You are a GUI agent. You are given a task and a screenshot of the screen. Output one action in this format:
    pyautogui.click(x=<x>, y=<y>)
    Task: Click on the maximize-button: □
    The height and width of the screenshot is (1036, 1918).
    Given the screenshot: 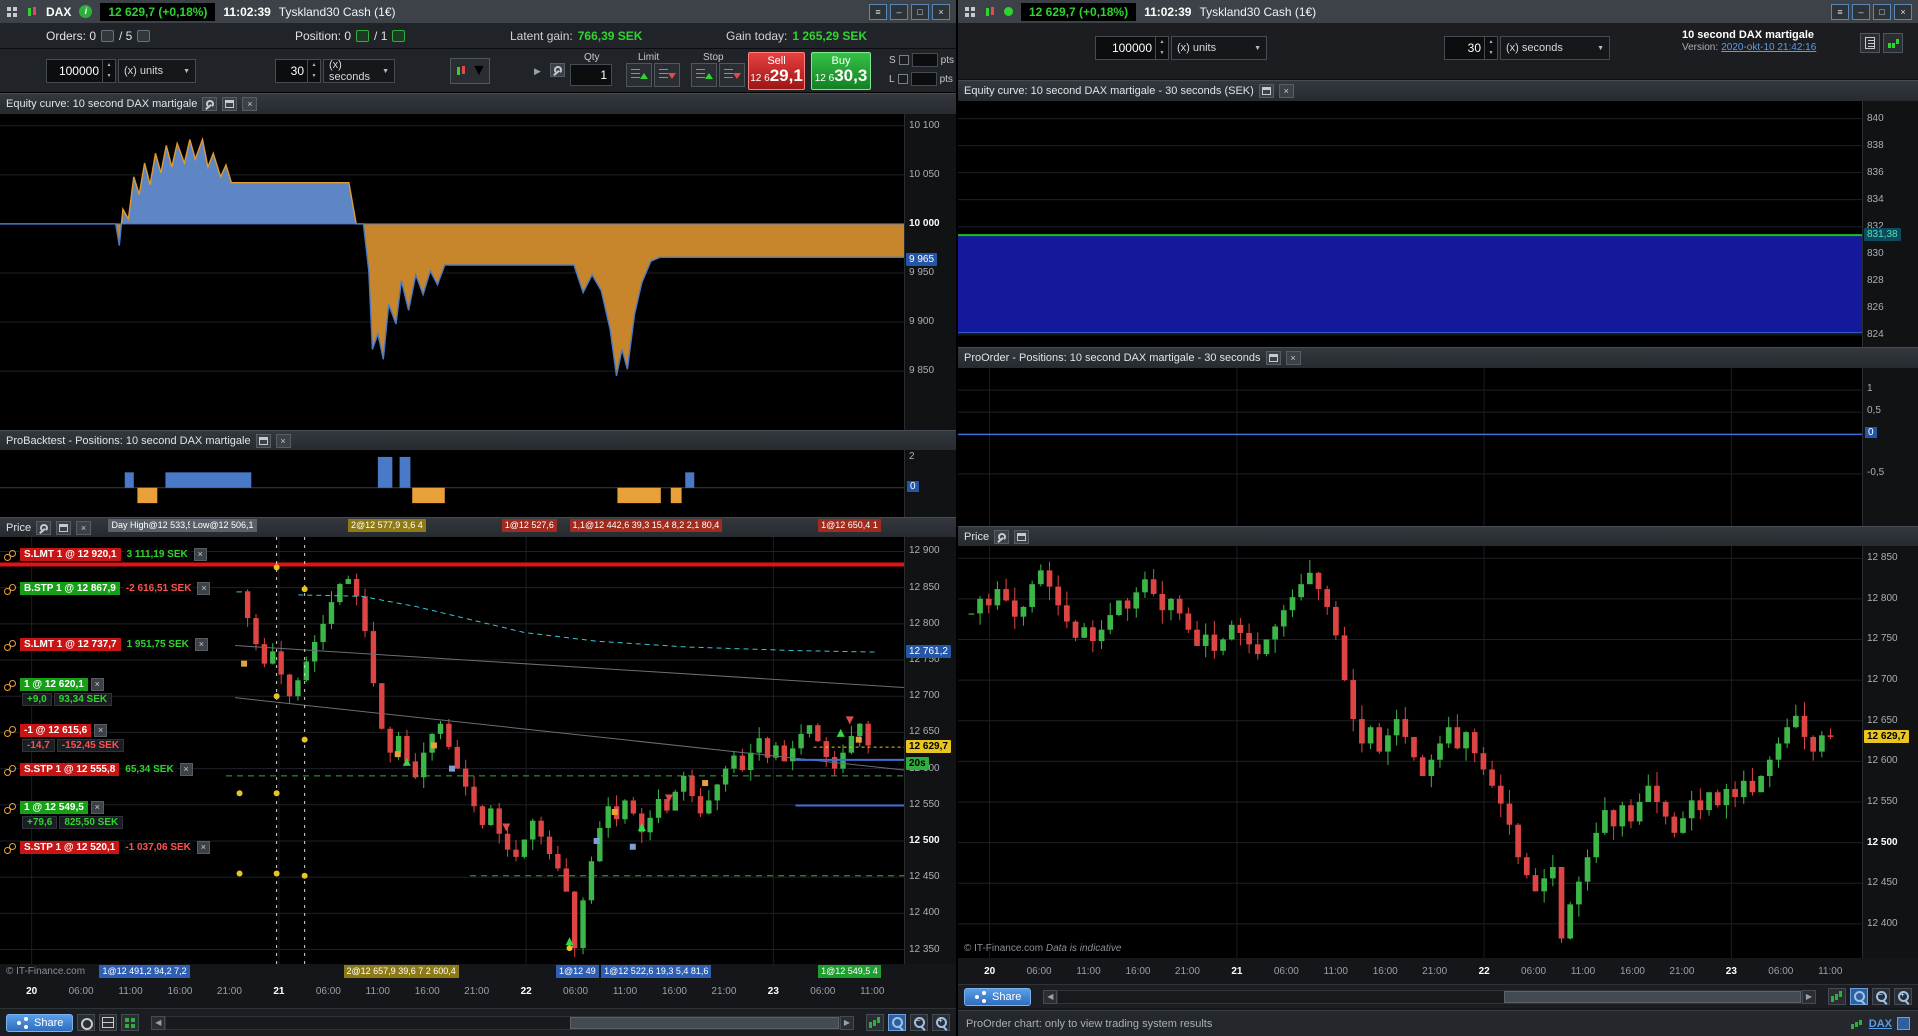 What is the action you would take?
    pyautogui.click(x=1882, y=11)
    